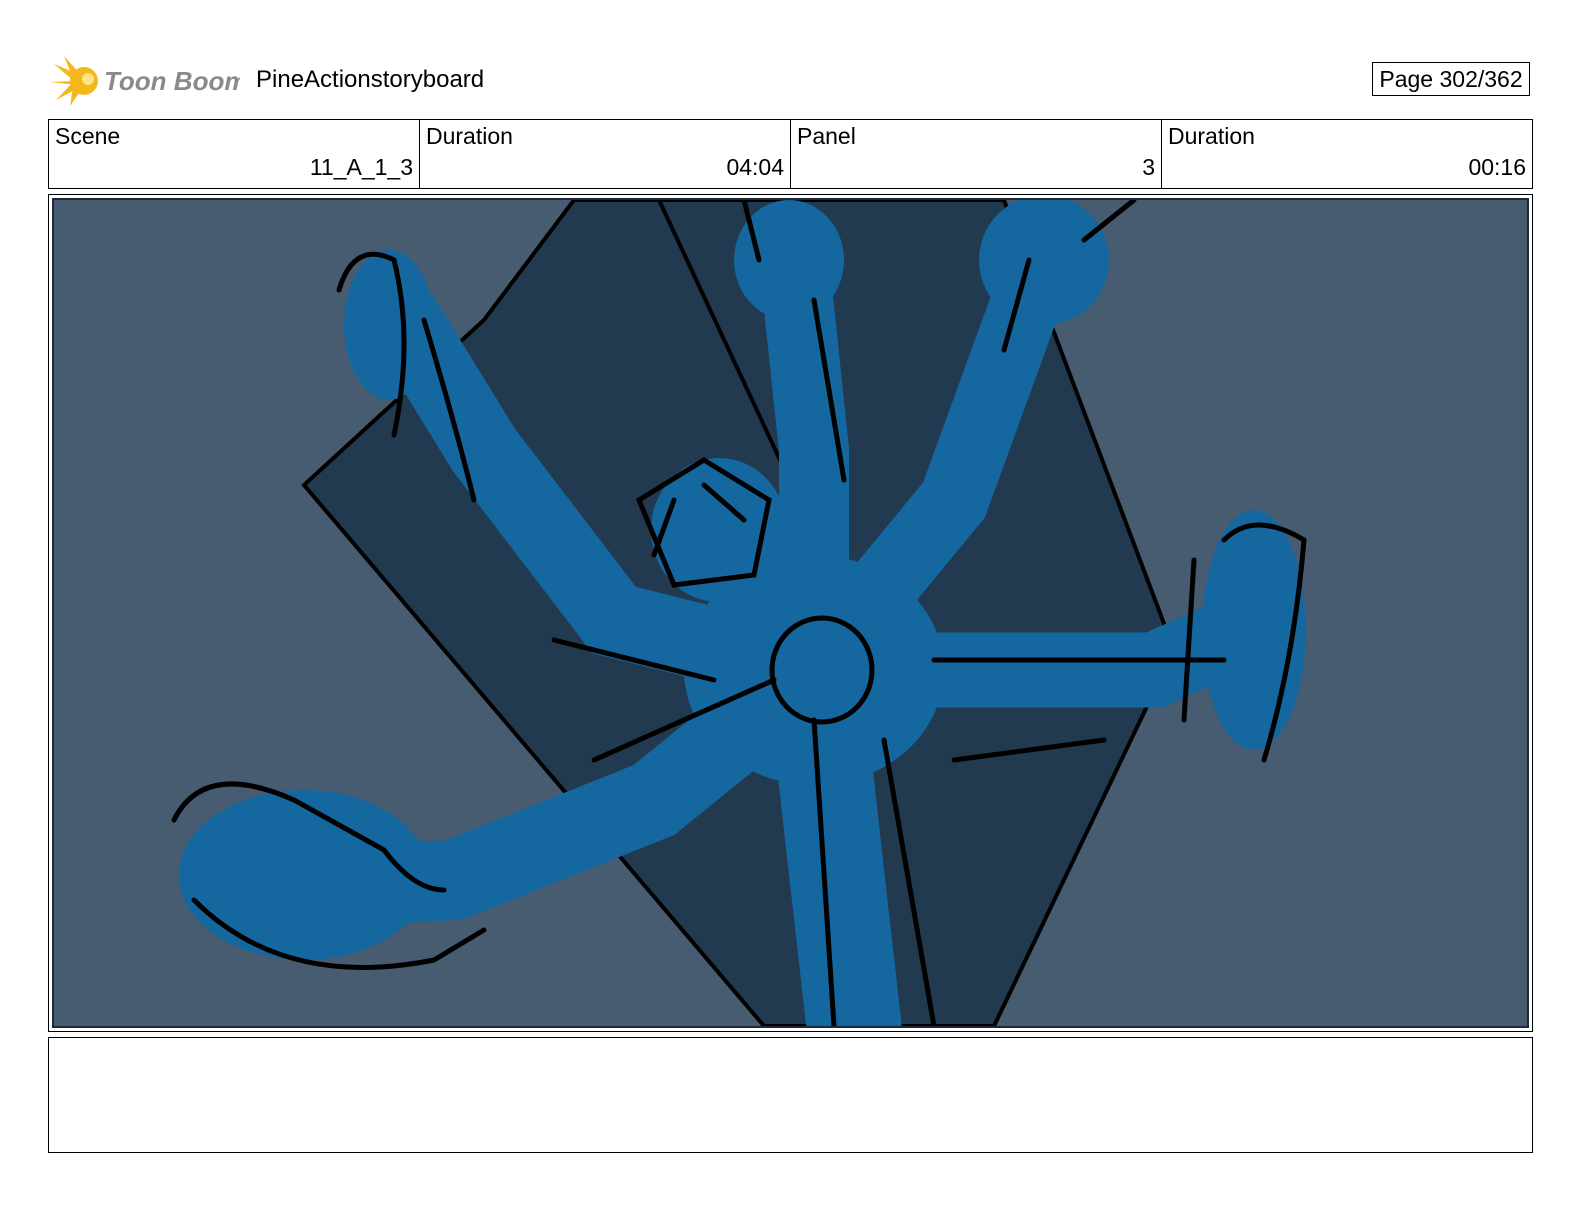  I want to click on scene-value: 11_A_1_3, so click(361, 167).